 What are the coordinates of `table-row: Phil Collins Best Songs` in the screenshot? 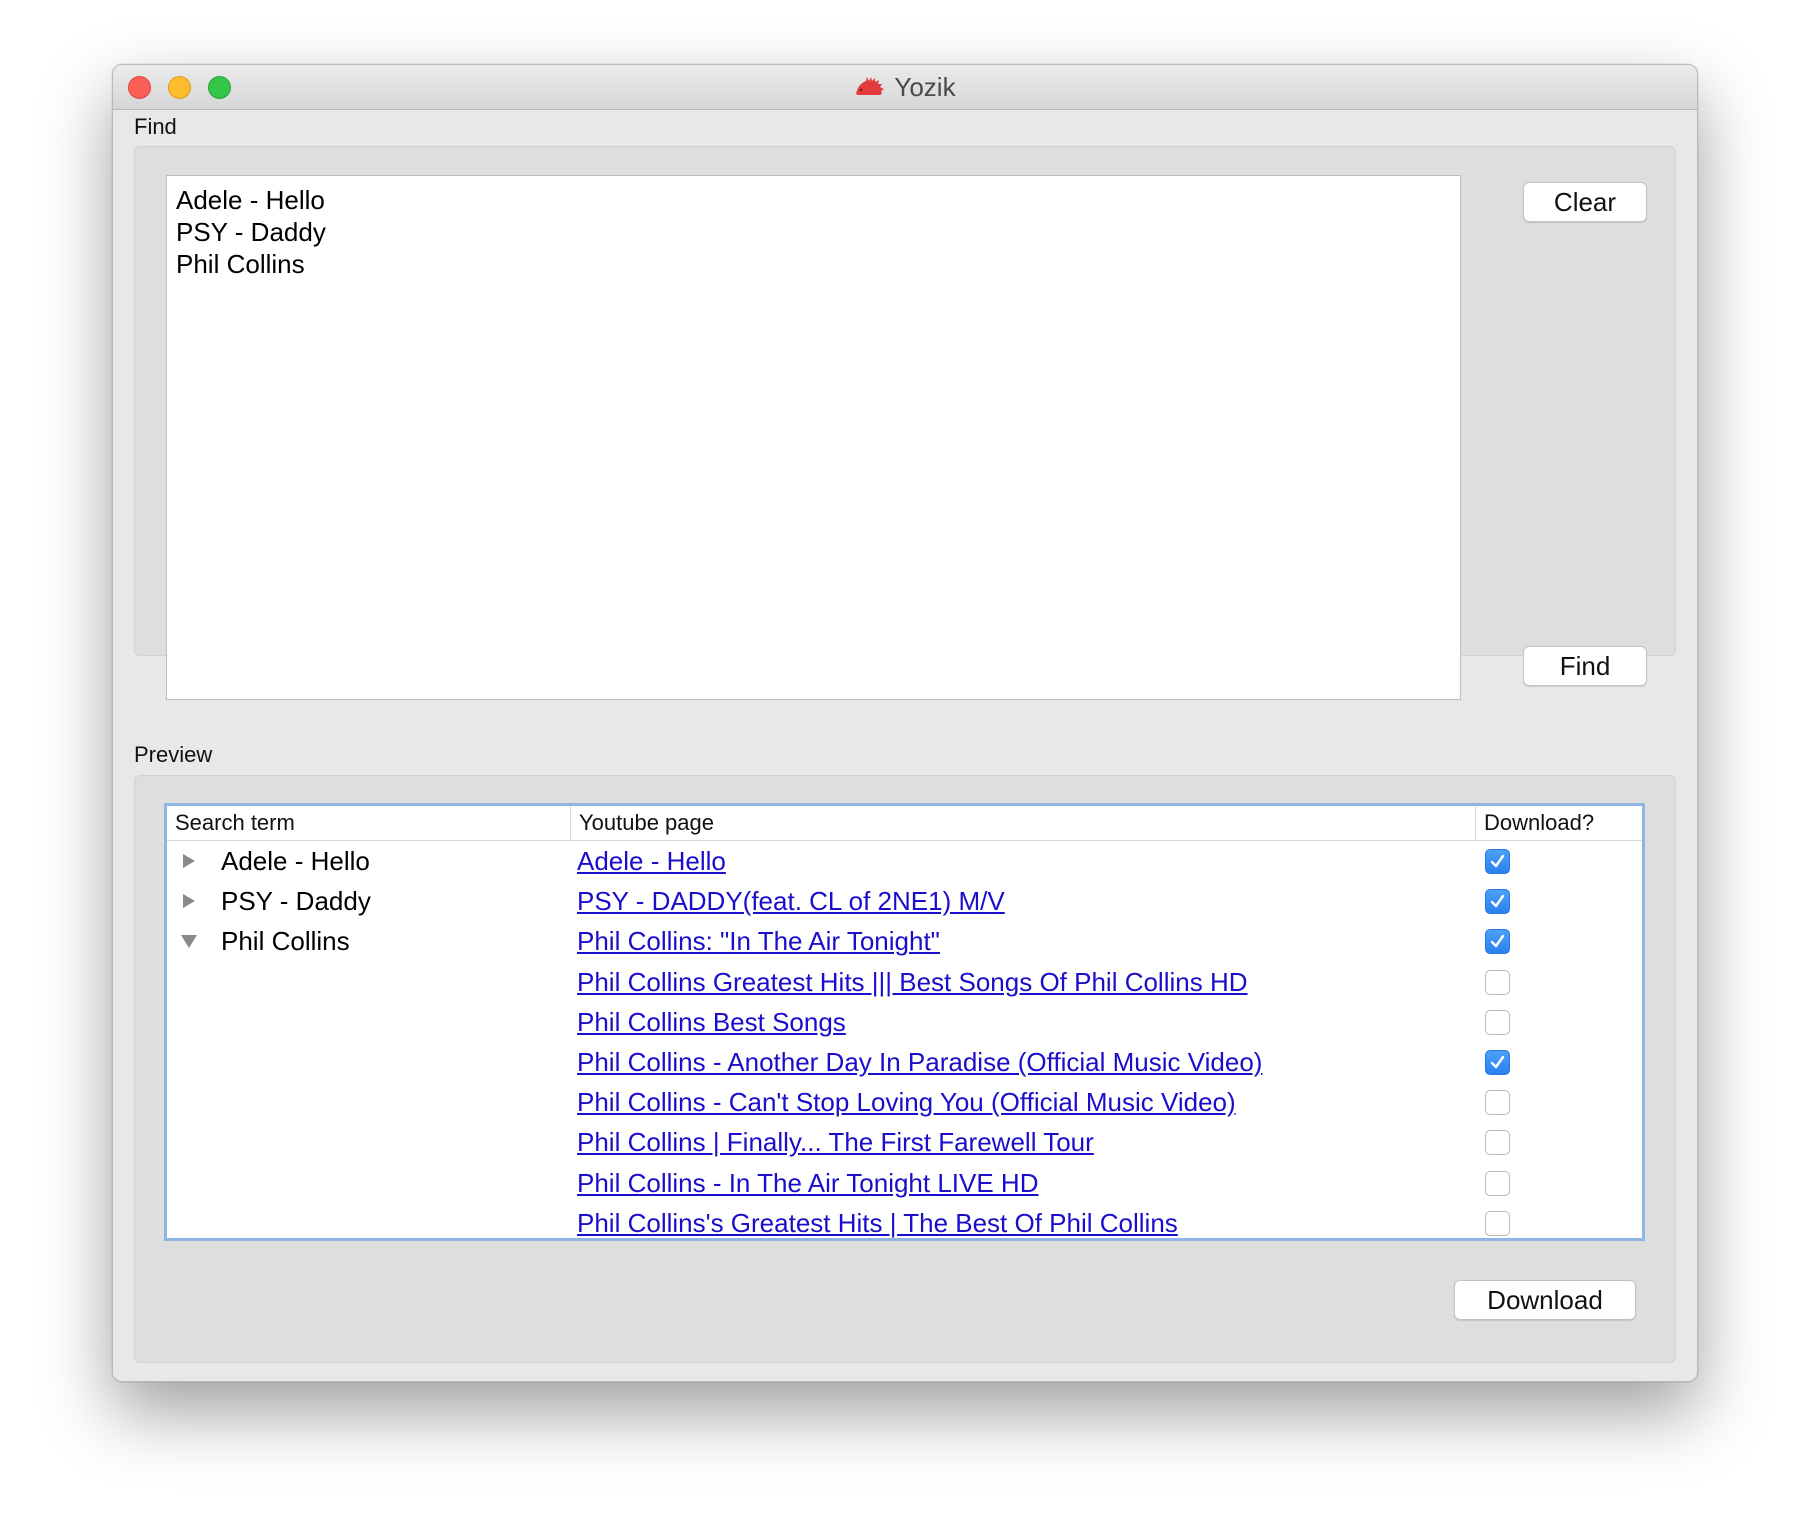 It's located at (904, 1022).